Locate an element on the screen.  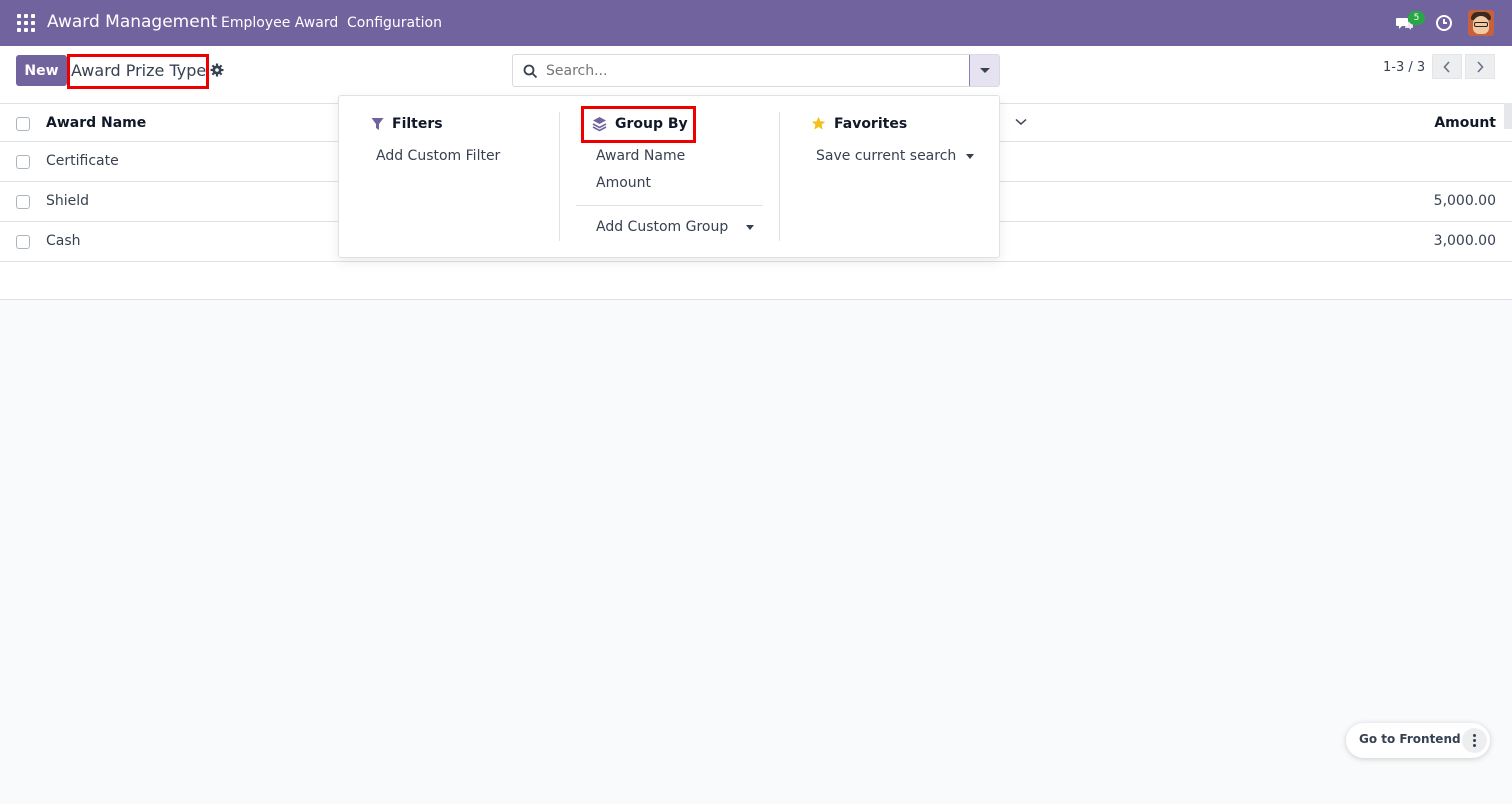
apps-icon is located at coordinates (26, 23).